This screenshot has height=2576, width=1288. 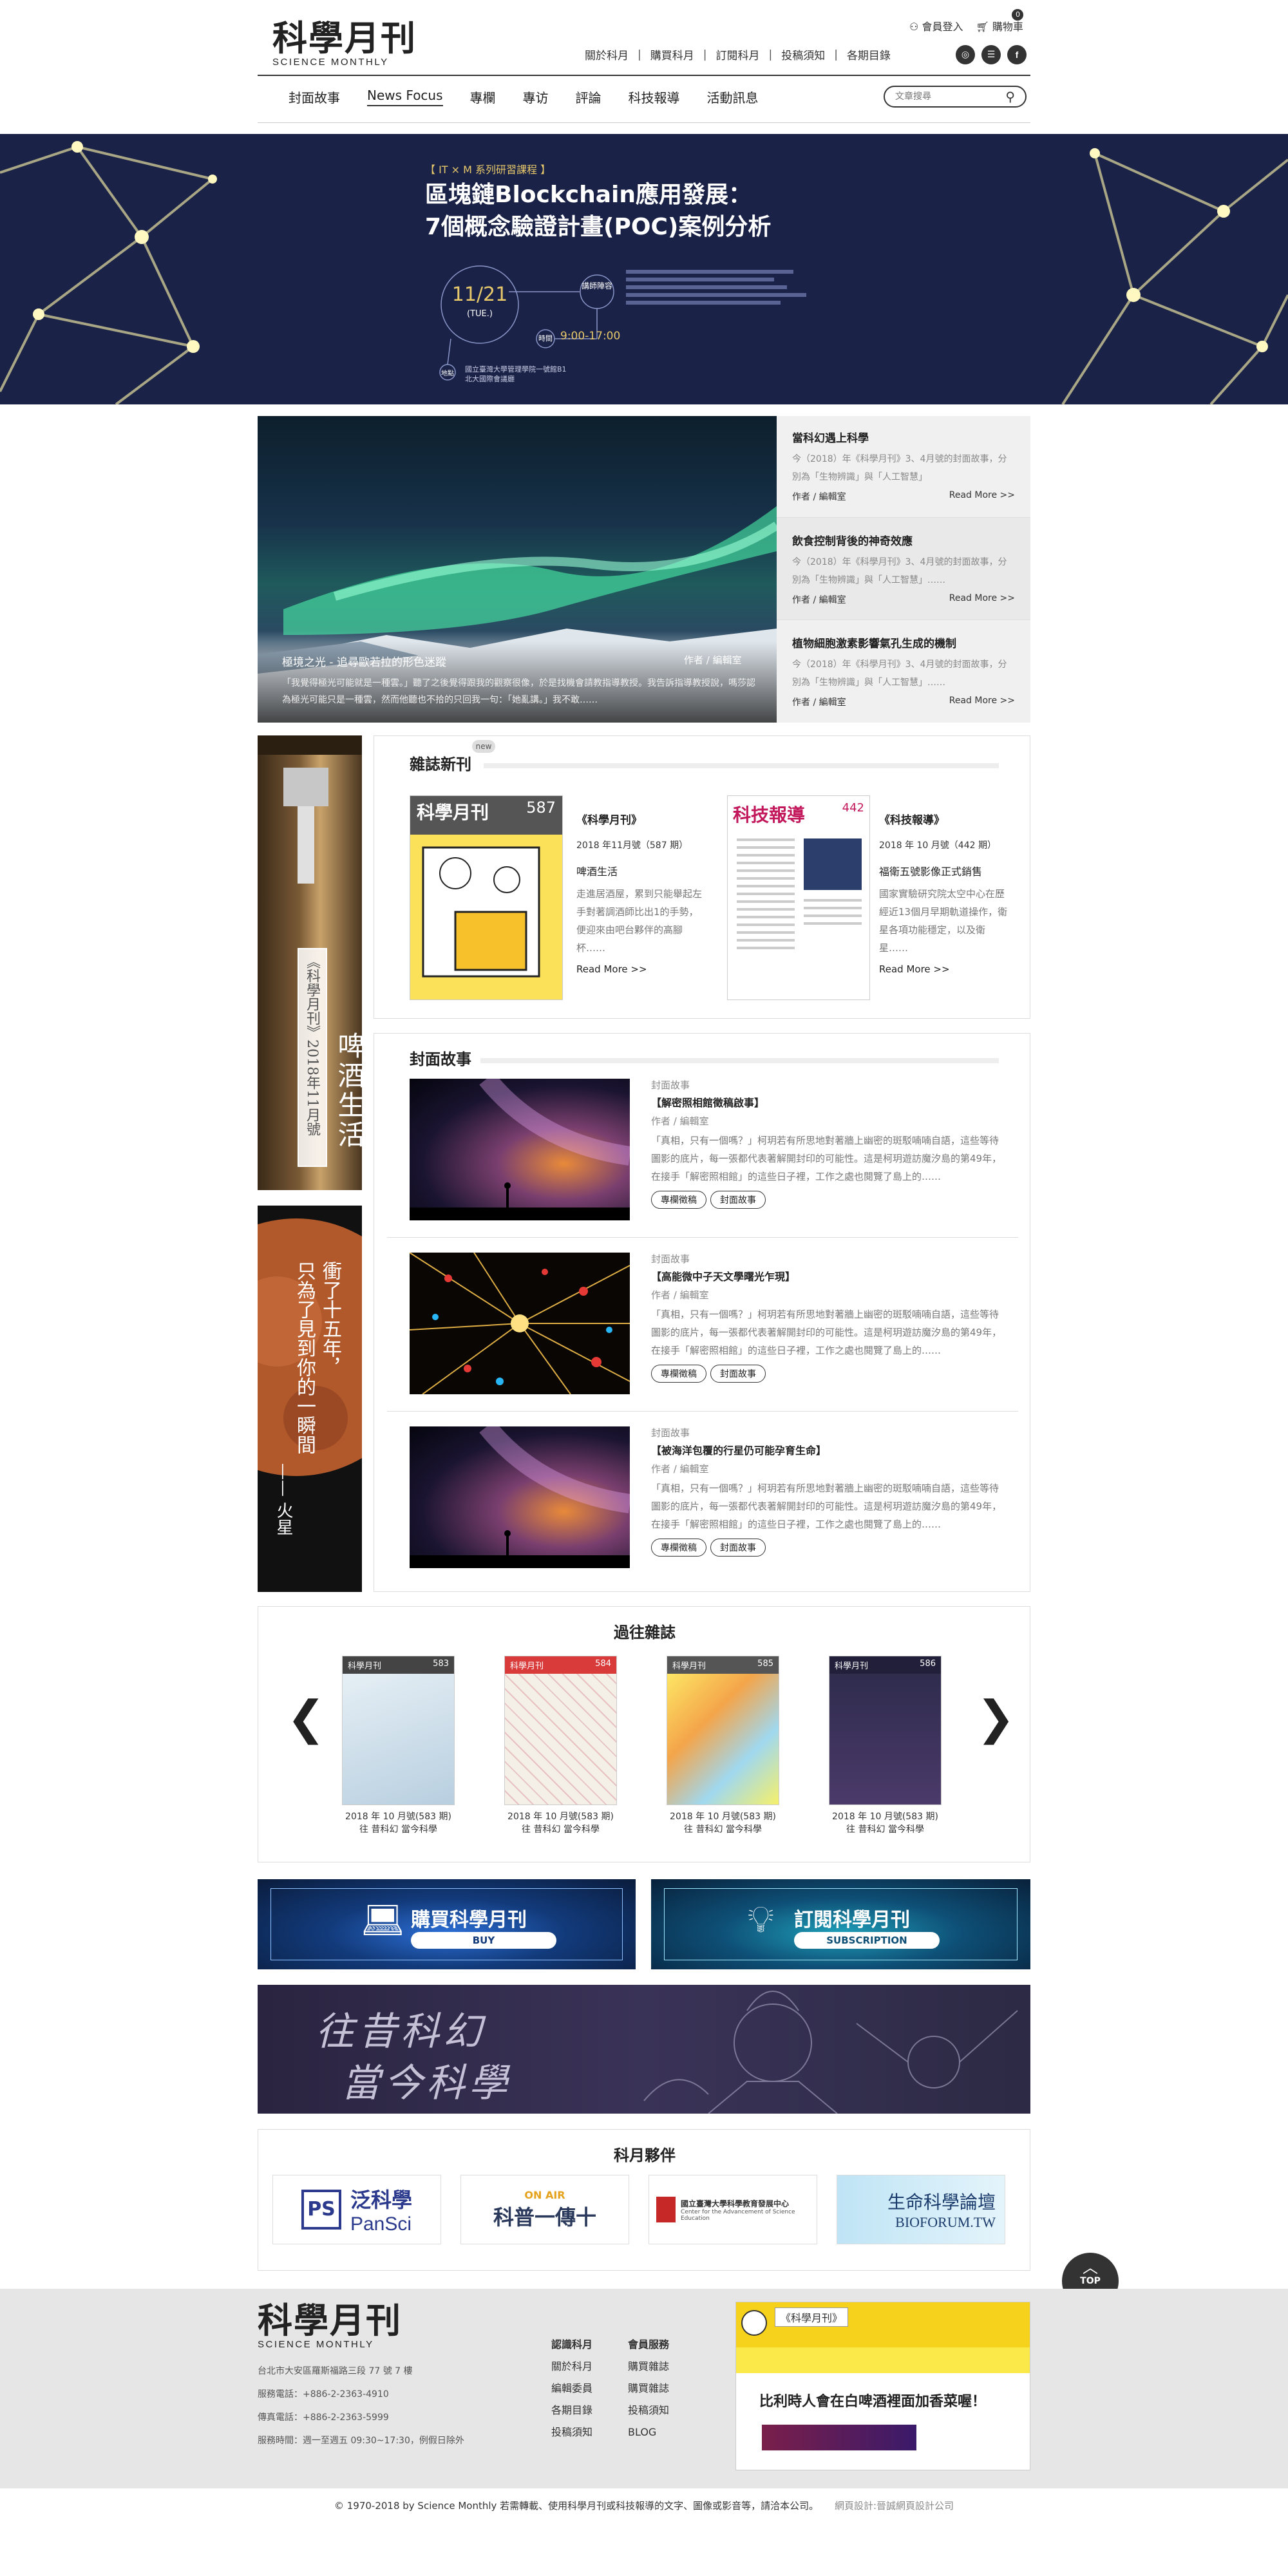 I want to click on hero-weekday: (TUE.), so click(x=480, y=314).